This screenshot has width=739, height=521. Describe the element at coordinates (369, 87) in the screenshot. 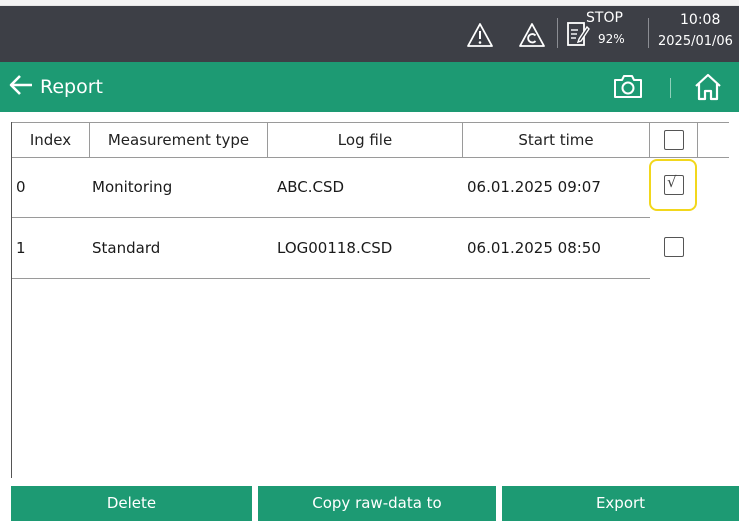

I see `title-bar: Report` at that location.